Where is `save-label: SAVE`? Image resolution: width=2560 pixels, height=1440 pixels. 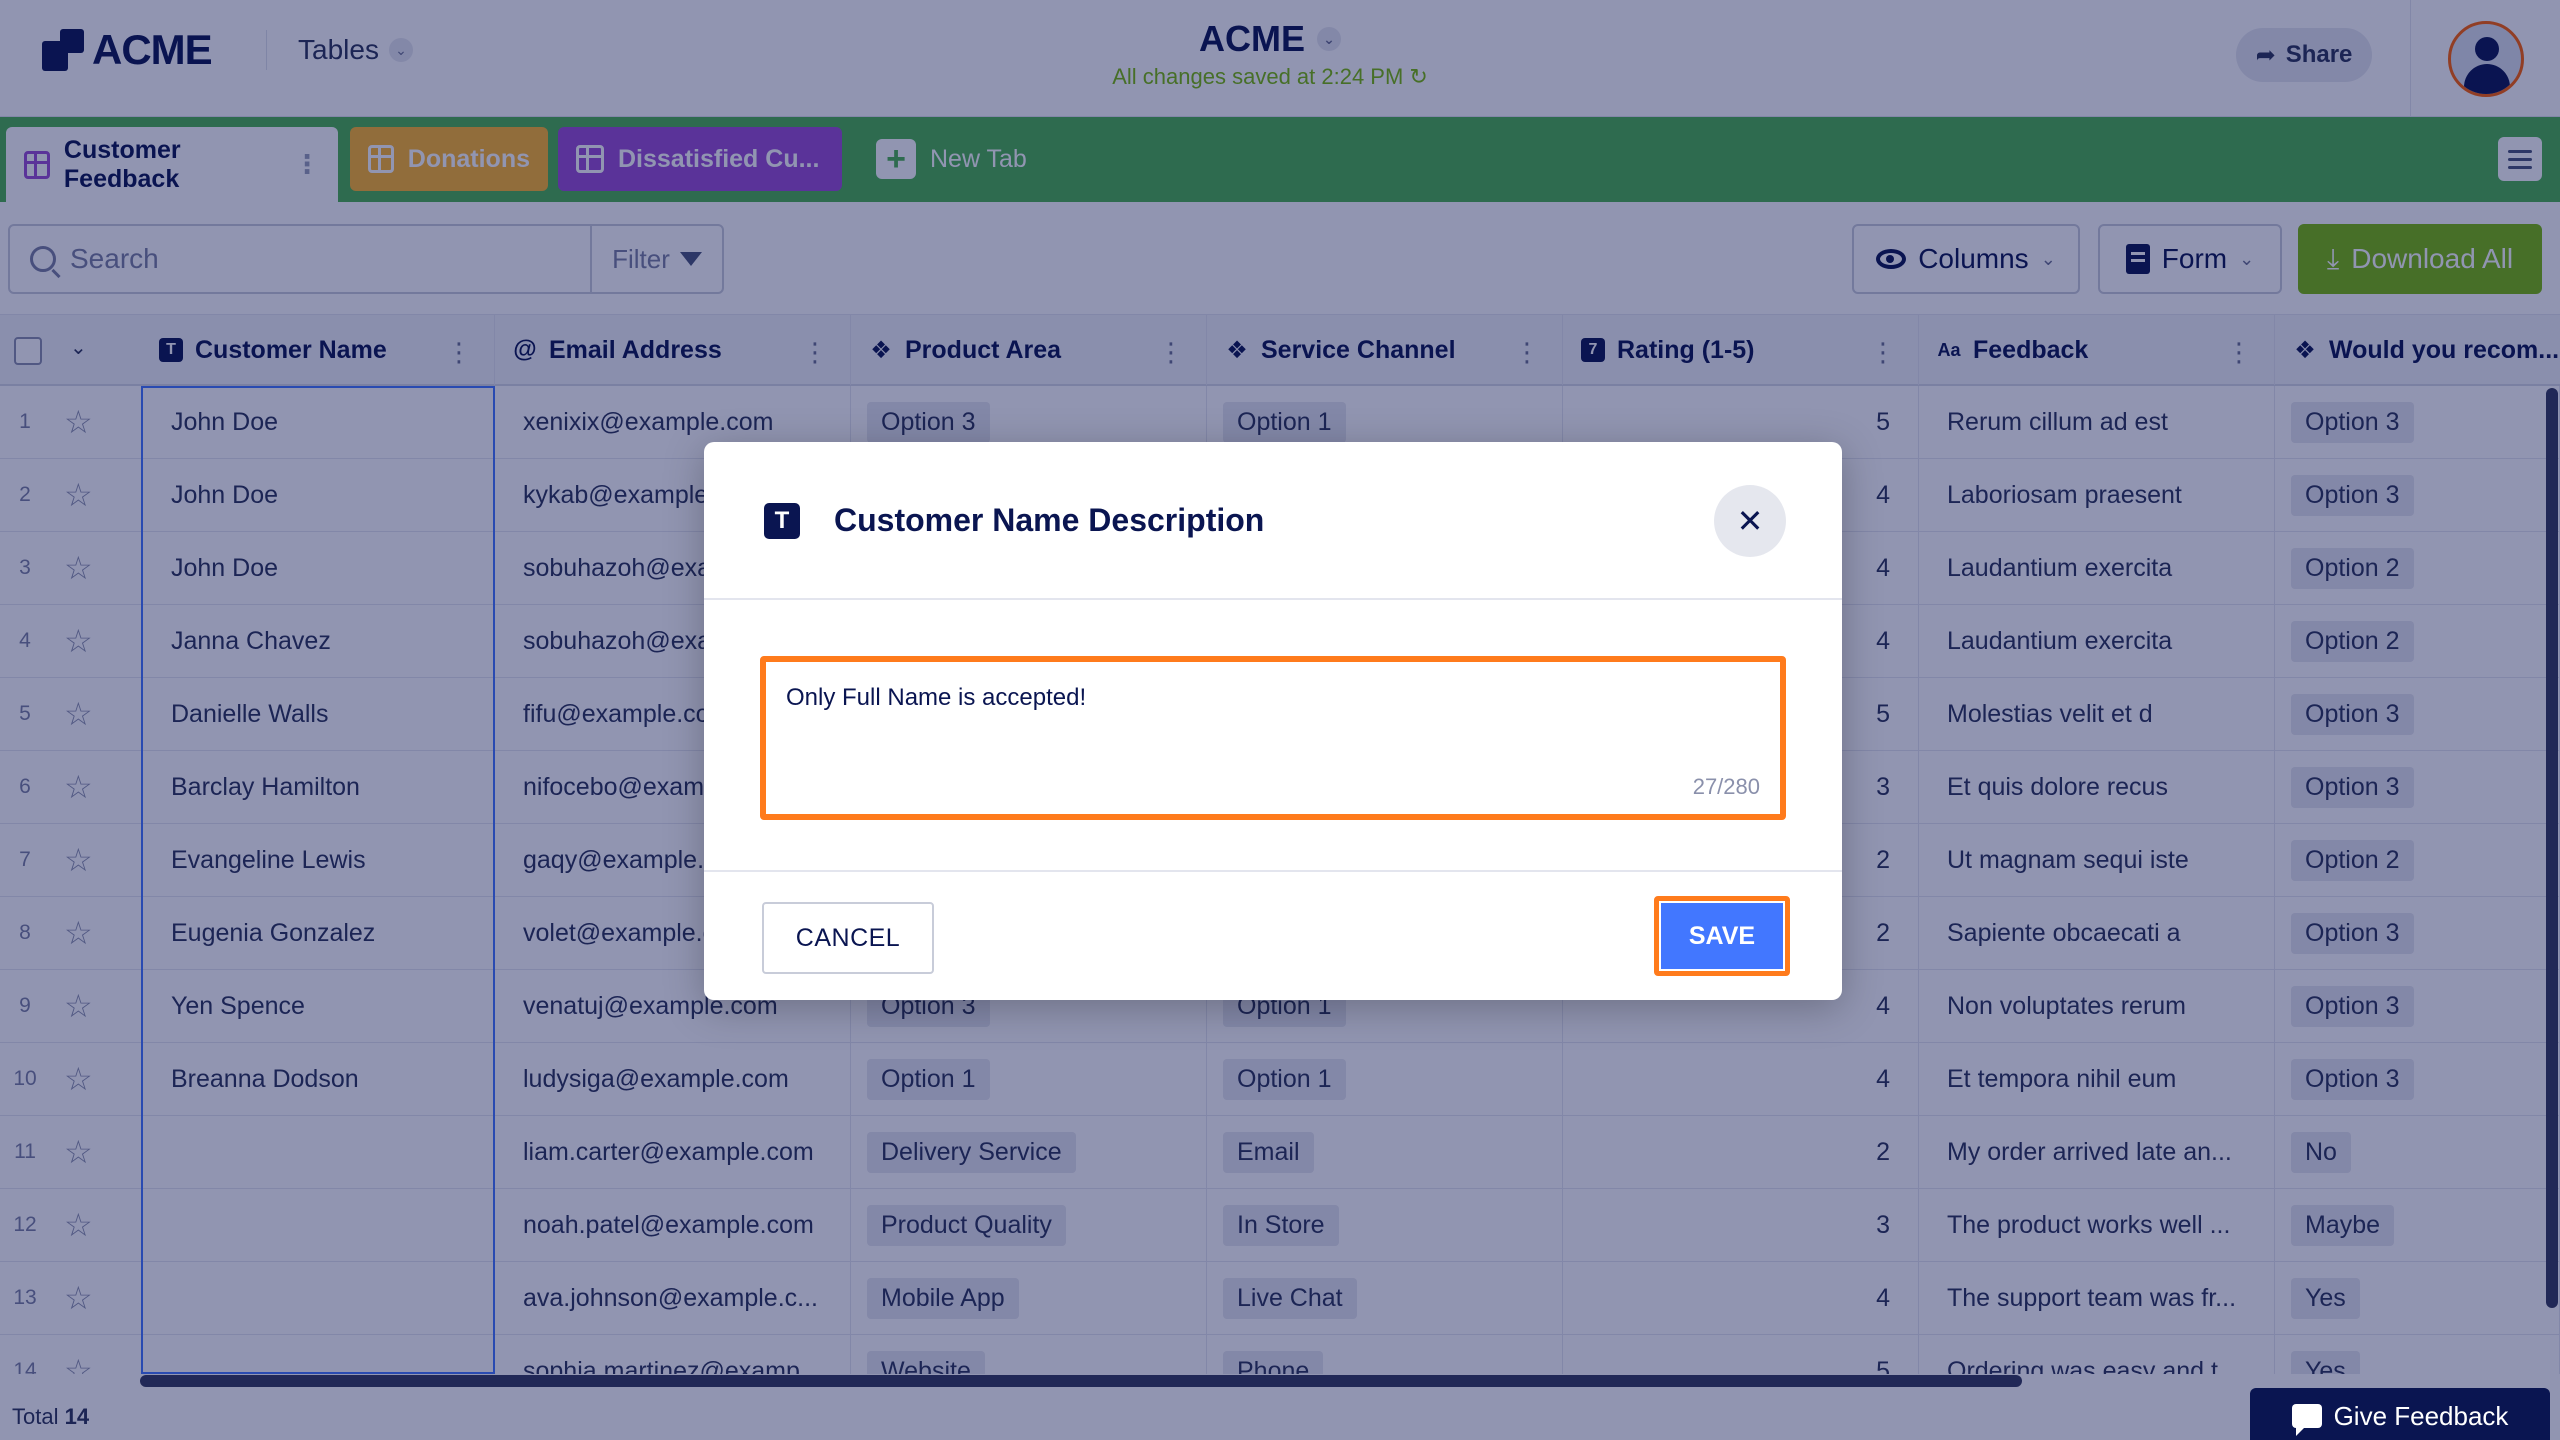
save-label: SAVE is located at coordinates (1722, 935).